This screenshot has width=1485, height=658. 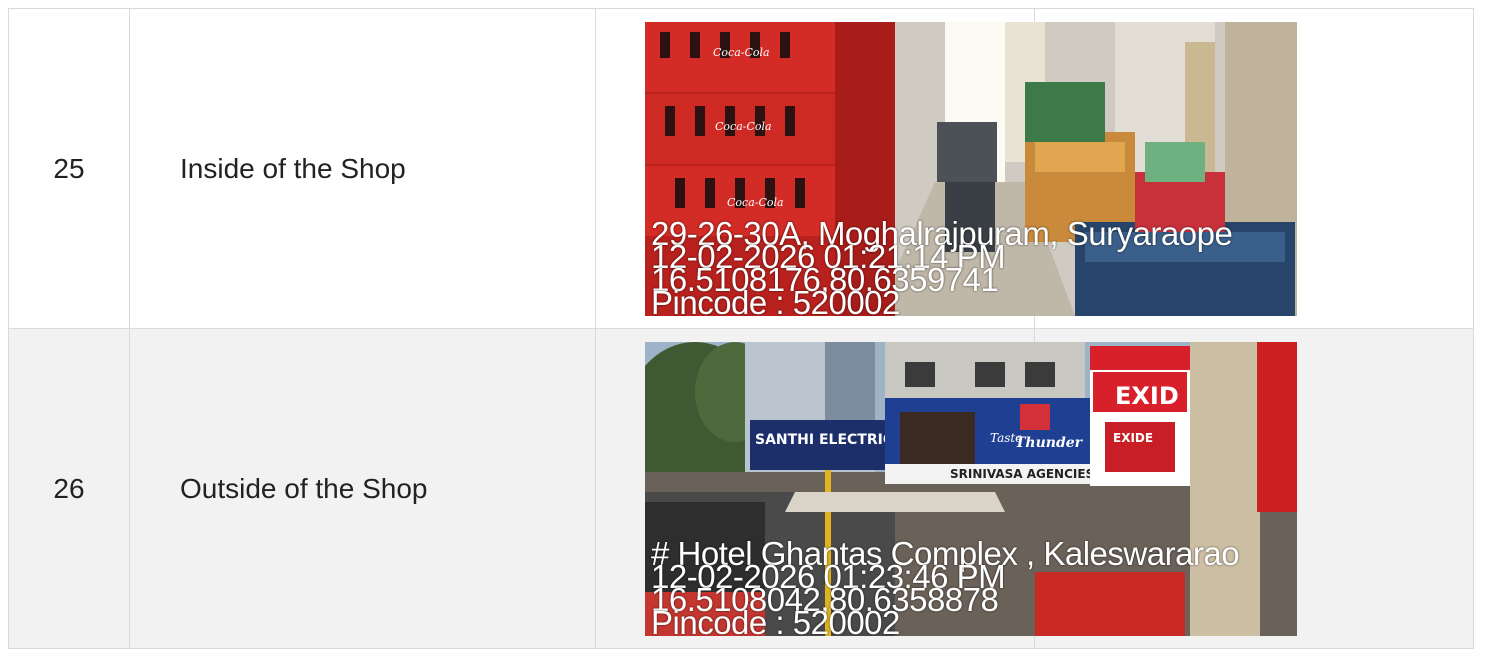 I want to click on agencies-sign-text: SRINIVASA AGENCIES, so click(x=1022, y=474).